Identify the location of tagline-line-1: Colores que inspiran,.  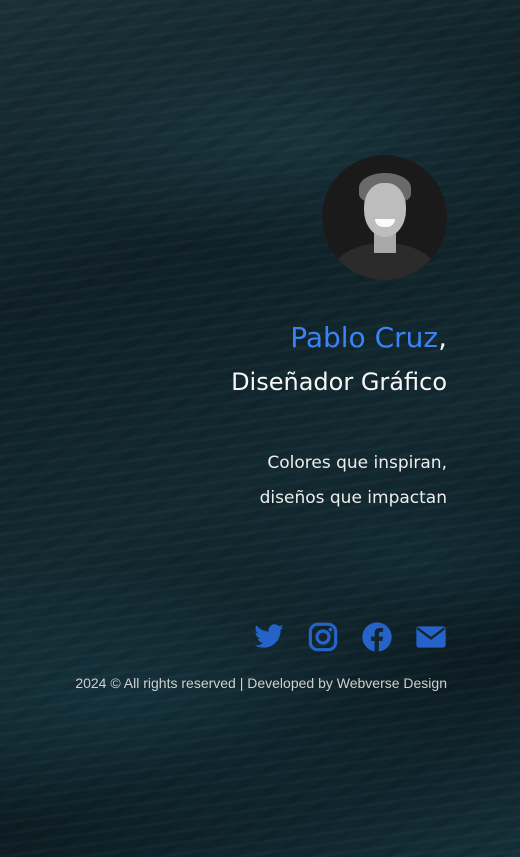
(357, 463).